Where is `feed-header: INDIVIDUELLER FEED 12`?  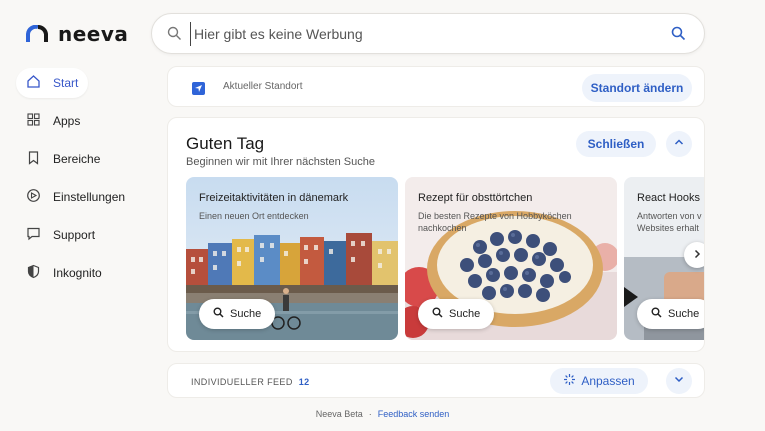 feed-header: INDIVIDUELLER FEED 12 is located at coordinates (250, 382).